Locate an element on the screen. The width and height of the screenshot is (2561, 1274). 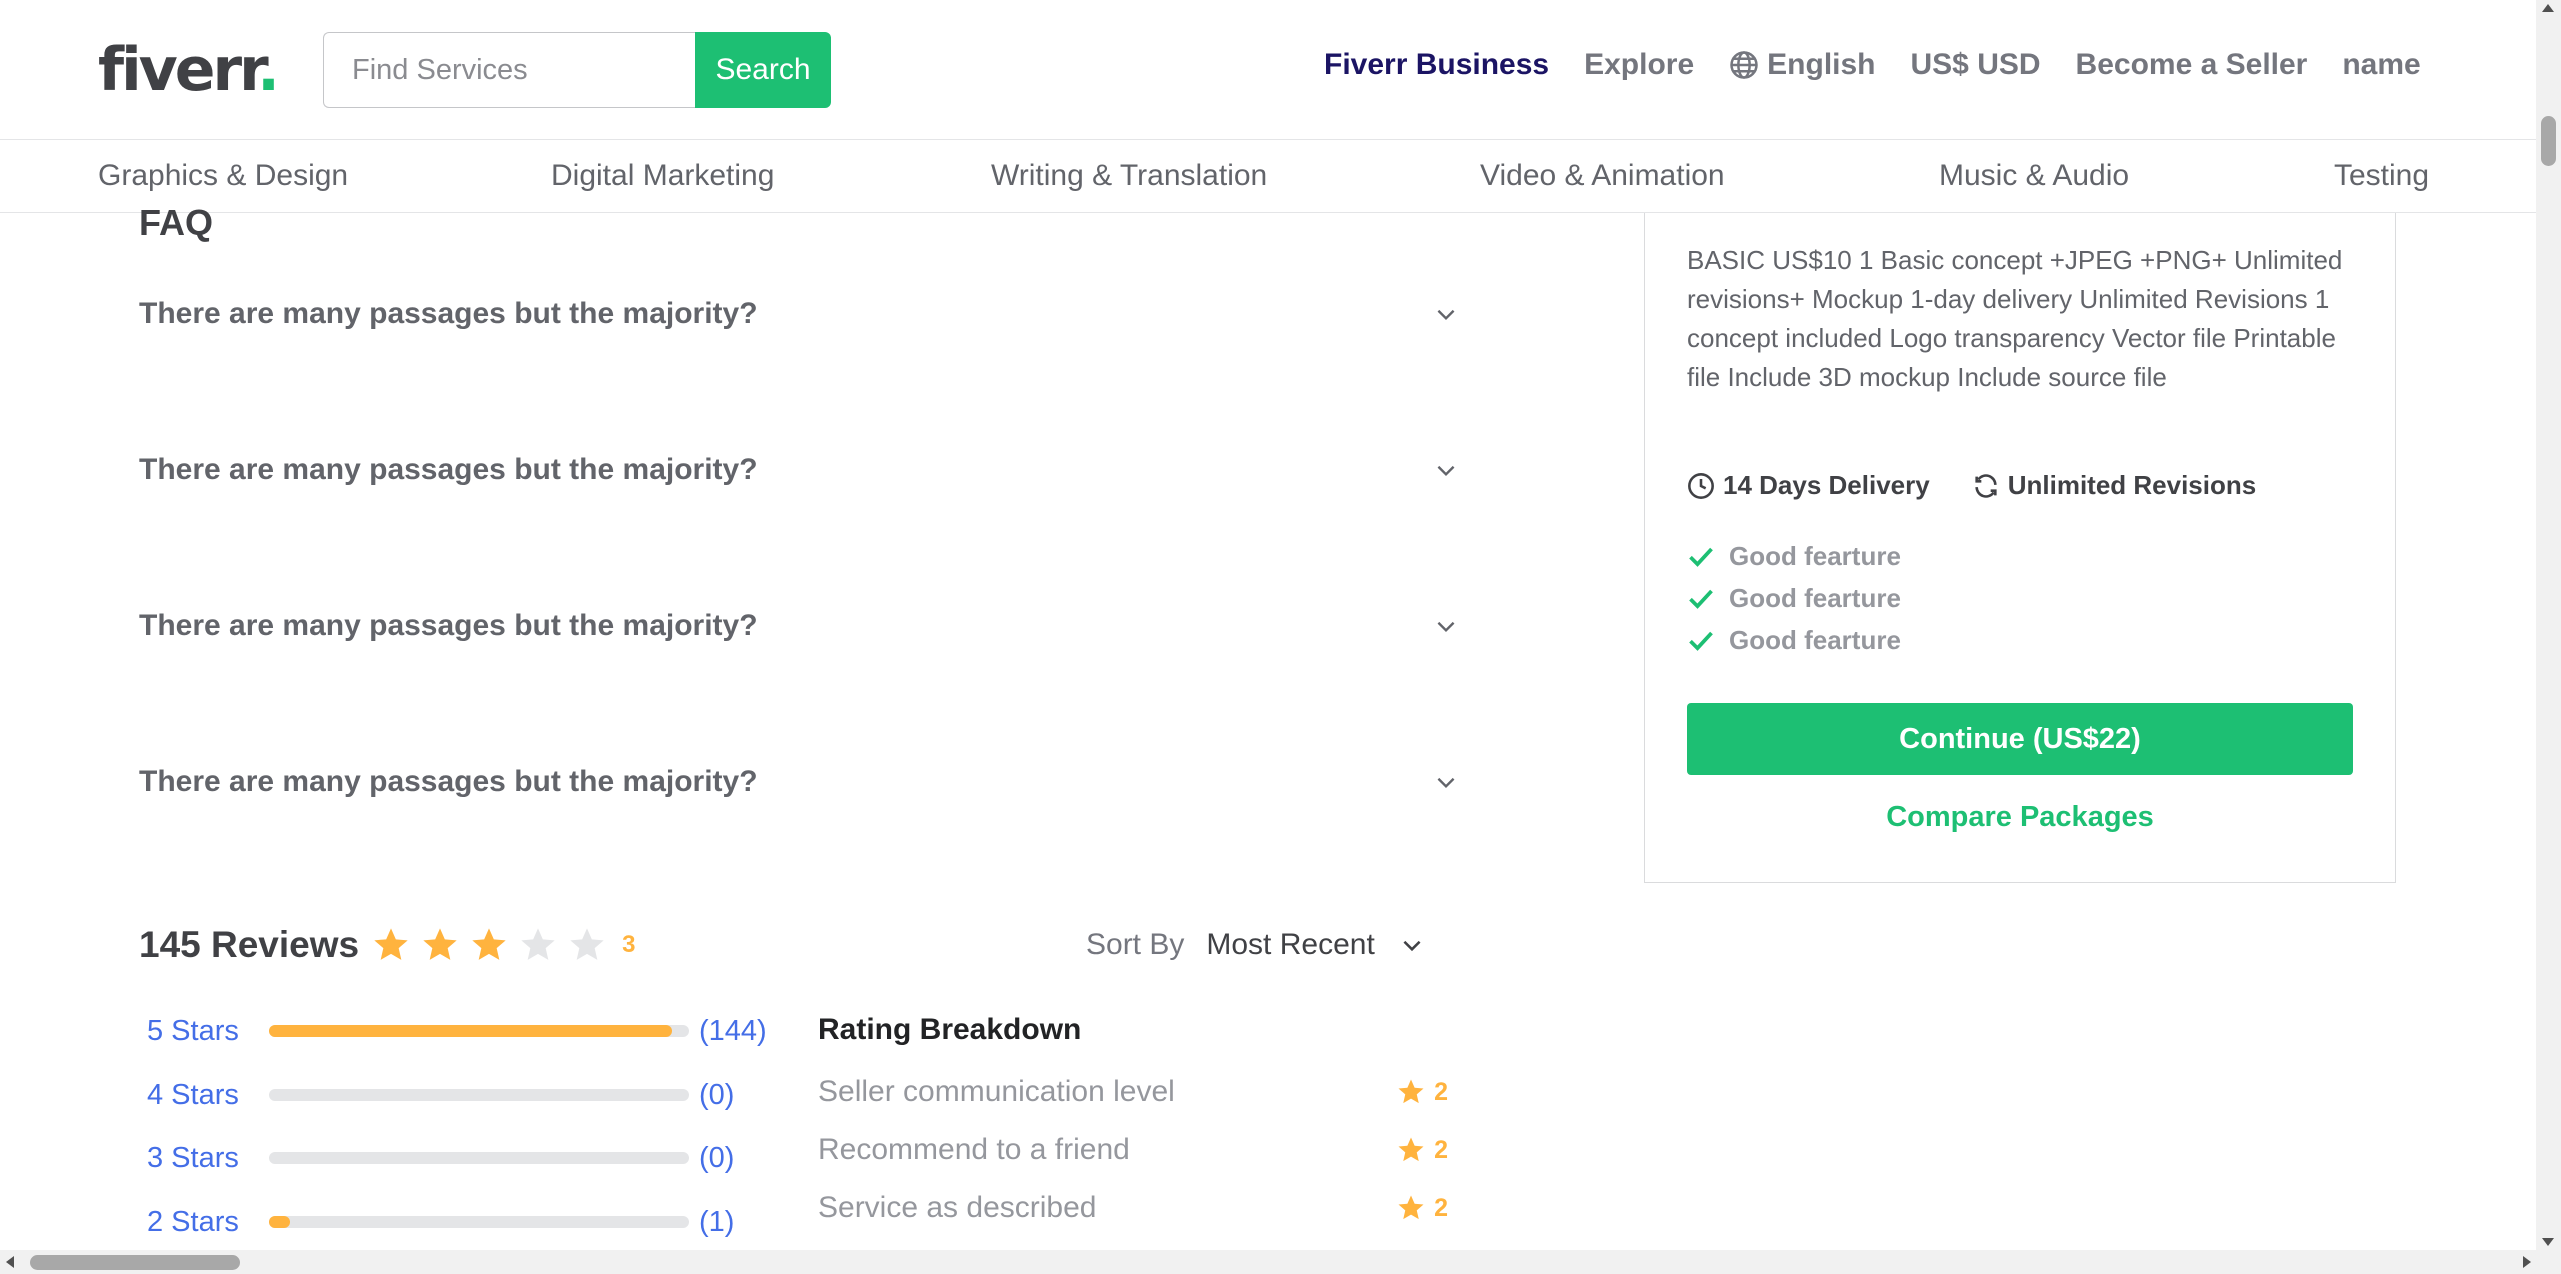
scroll-down-arrow is located at coordinates (2548, 1242).